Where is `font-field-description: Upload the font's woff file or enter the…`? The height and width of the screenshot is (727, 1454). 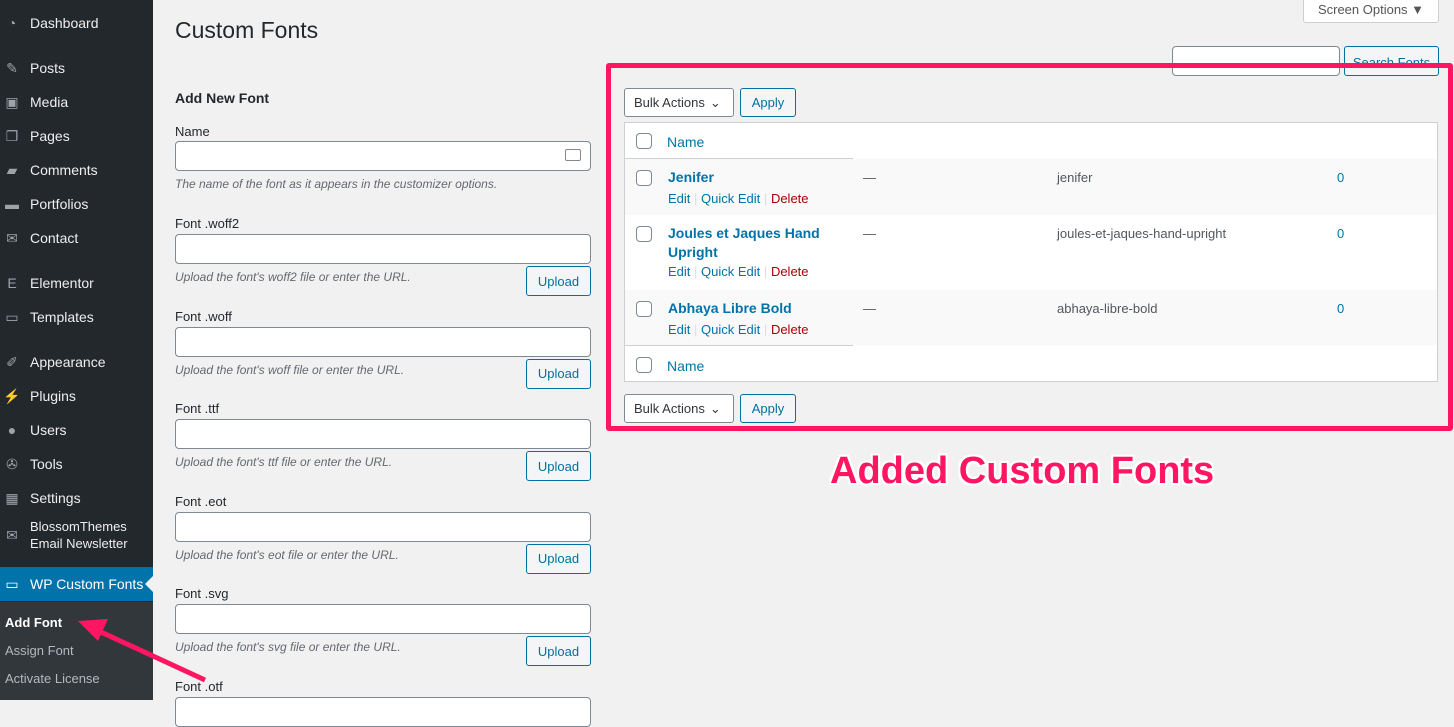 font-field-description: Upload the font's woff file or enter the… is located at coordinates (290, 369).